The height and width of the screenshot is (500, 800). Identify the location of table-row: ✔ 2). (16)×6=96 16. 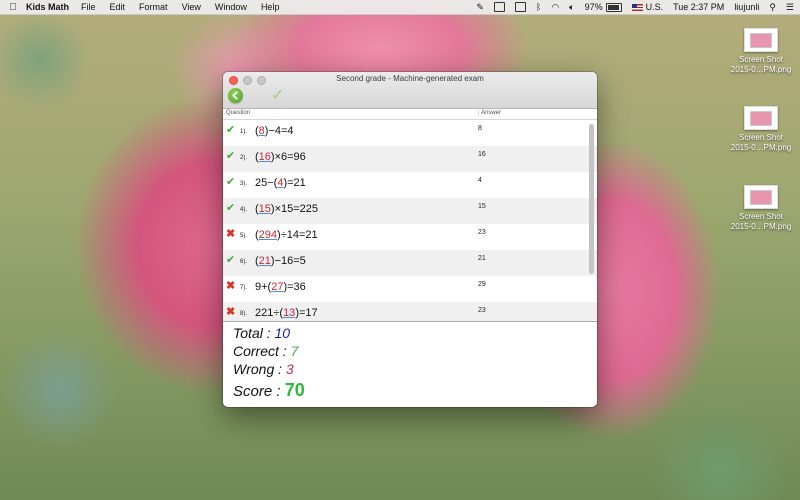
(410, 159).